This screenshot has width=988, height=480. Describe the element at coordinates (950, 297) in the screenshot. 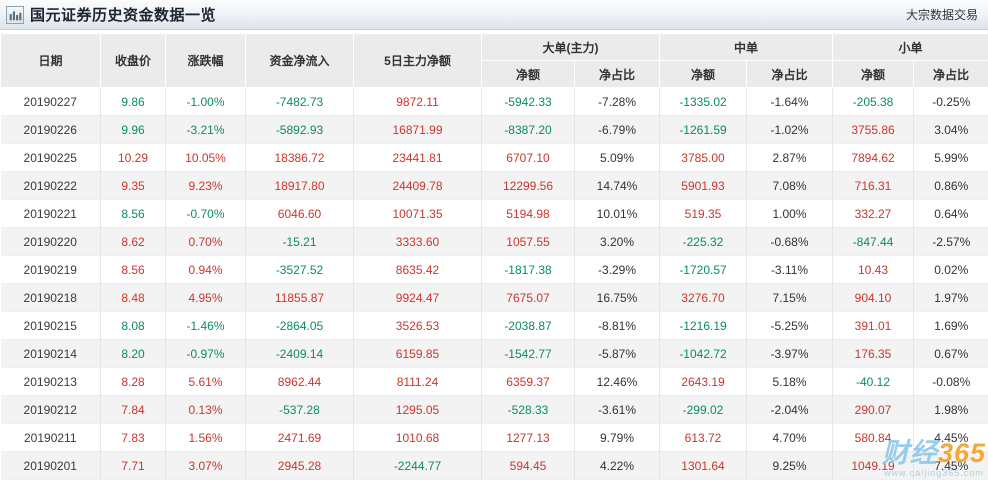

I see `cell-small-pct: 1.97%` at that location.